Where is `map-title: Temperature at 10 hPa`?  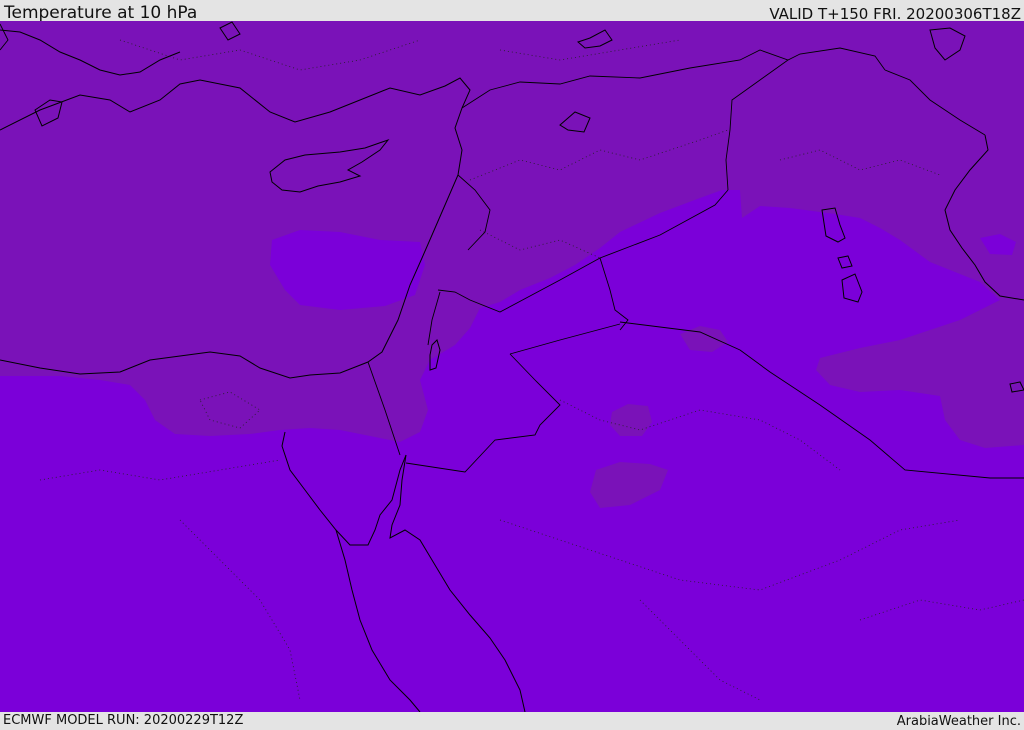 map-title: Temperature at 10 hPa is located at coordinates (101, 13).